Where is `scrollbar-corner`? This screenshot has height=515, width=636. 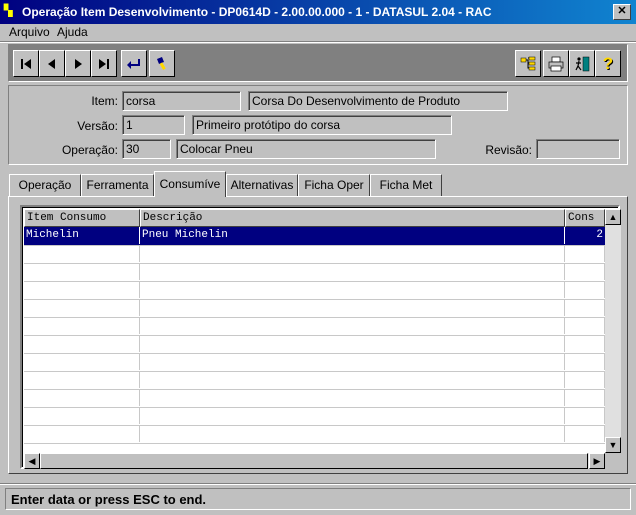 scrollbar-corner is located at coordinates (613, 461).